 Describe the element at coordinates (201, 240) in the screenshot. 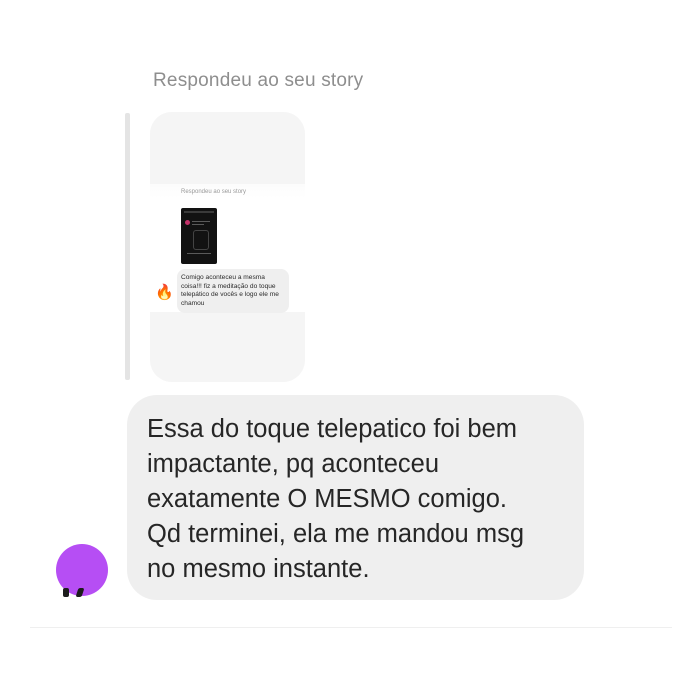

I see `story-thumbnail-figure` at that location.